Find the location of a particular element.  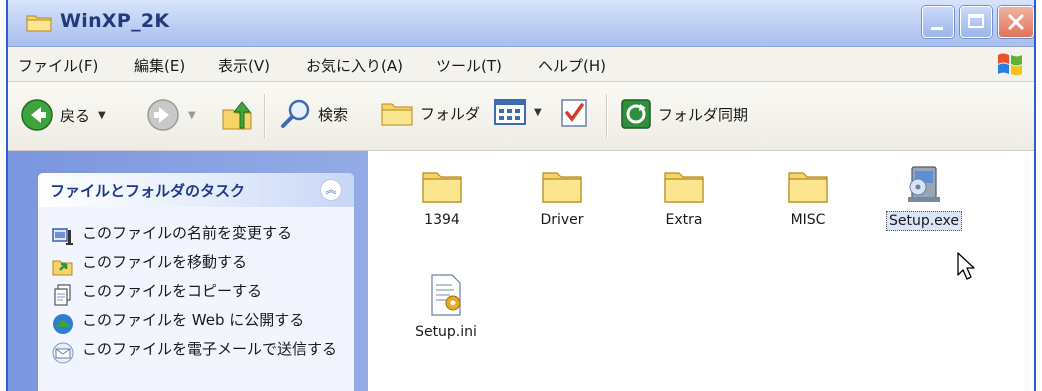

folder-sync-button: フォルダ同期 is located at coordinates (684, 114).